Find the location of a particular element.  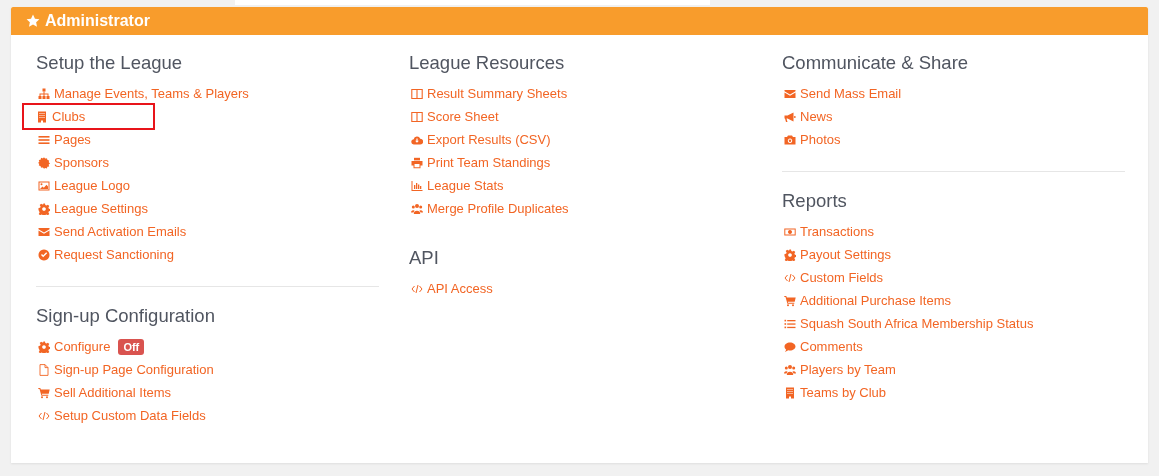

panel-title: Administrator is located at coordinates (97, 21).